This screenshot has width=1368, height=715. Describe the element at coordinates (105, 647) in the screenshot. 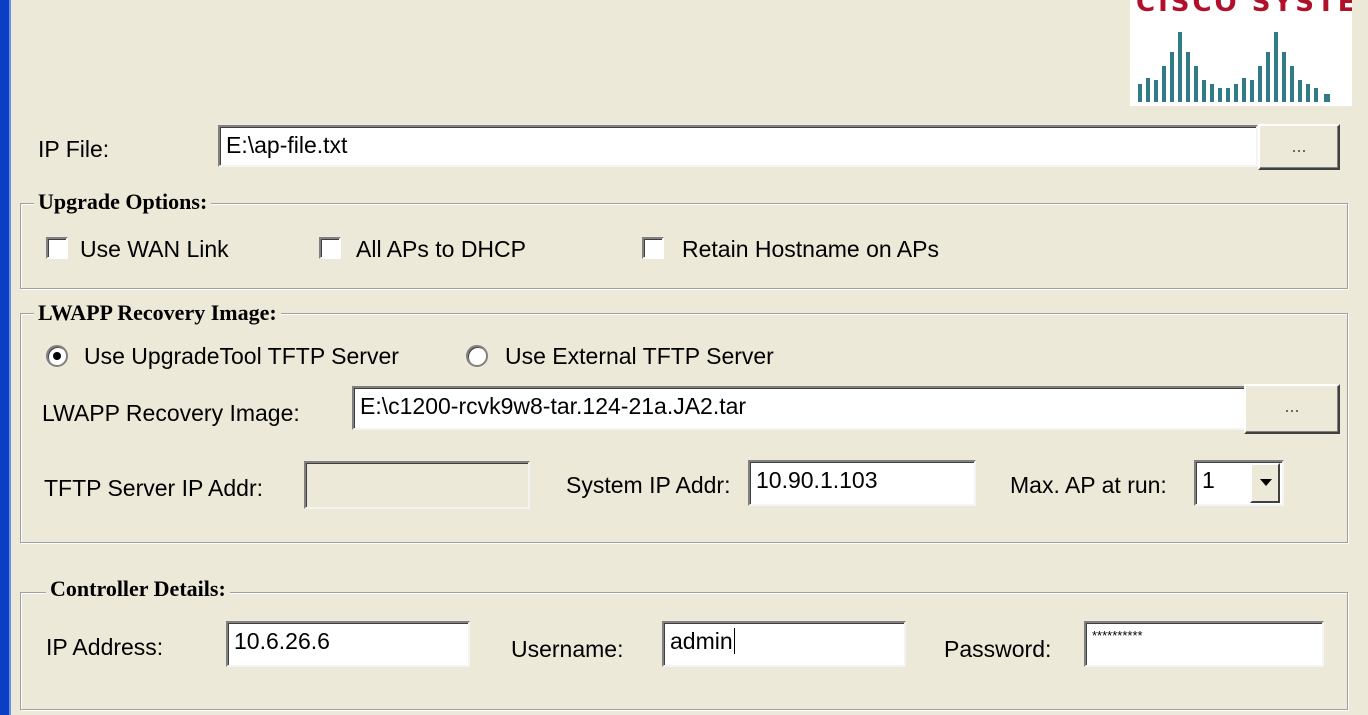

I see `controller-ip-label: IP Address:` at that location.